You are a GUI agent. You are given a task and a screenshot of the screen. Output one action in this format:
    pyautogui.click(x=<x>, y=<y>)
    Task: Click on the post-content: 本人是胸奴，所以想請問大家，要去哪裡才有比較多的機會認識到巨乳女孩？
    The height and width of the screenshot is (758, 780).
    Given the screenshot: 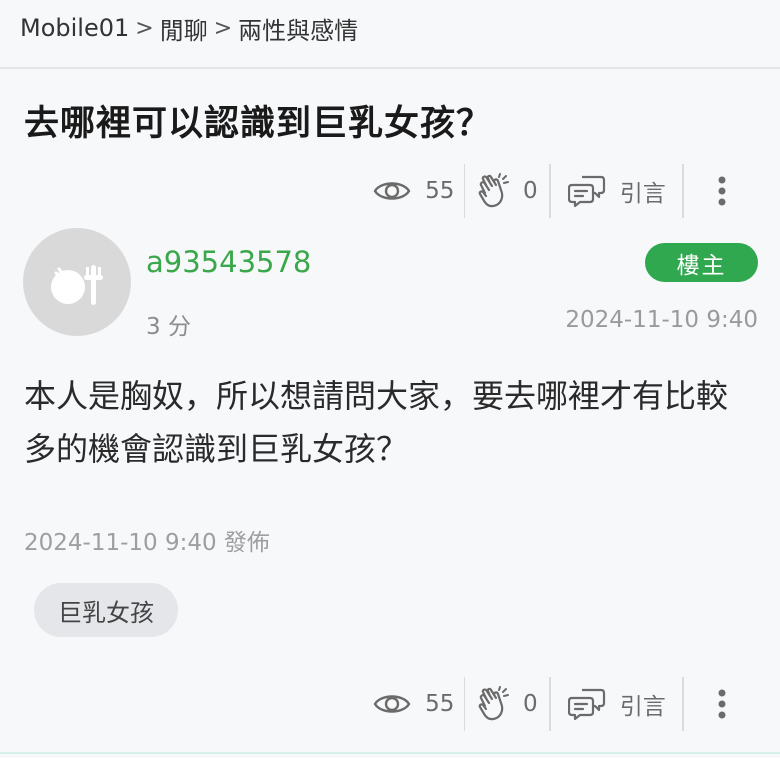 What is the action you would take?
    pyautogui.click(x=376, y=422)
    